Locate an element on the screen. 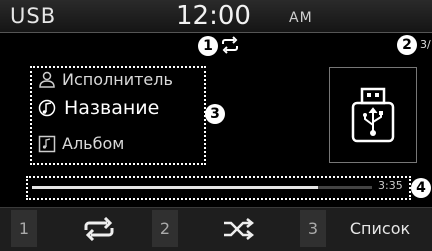 The width and height of the screenshot is (432, 251). album-row: Альбом is located at coordinates (81, 143).